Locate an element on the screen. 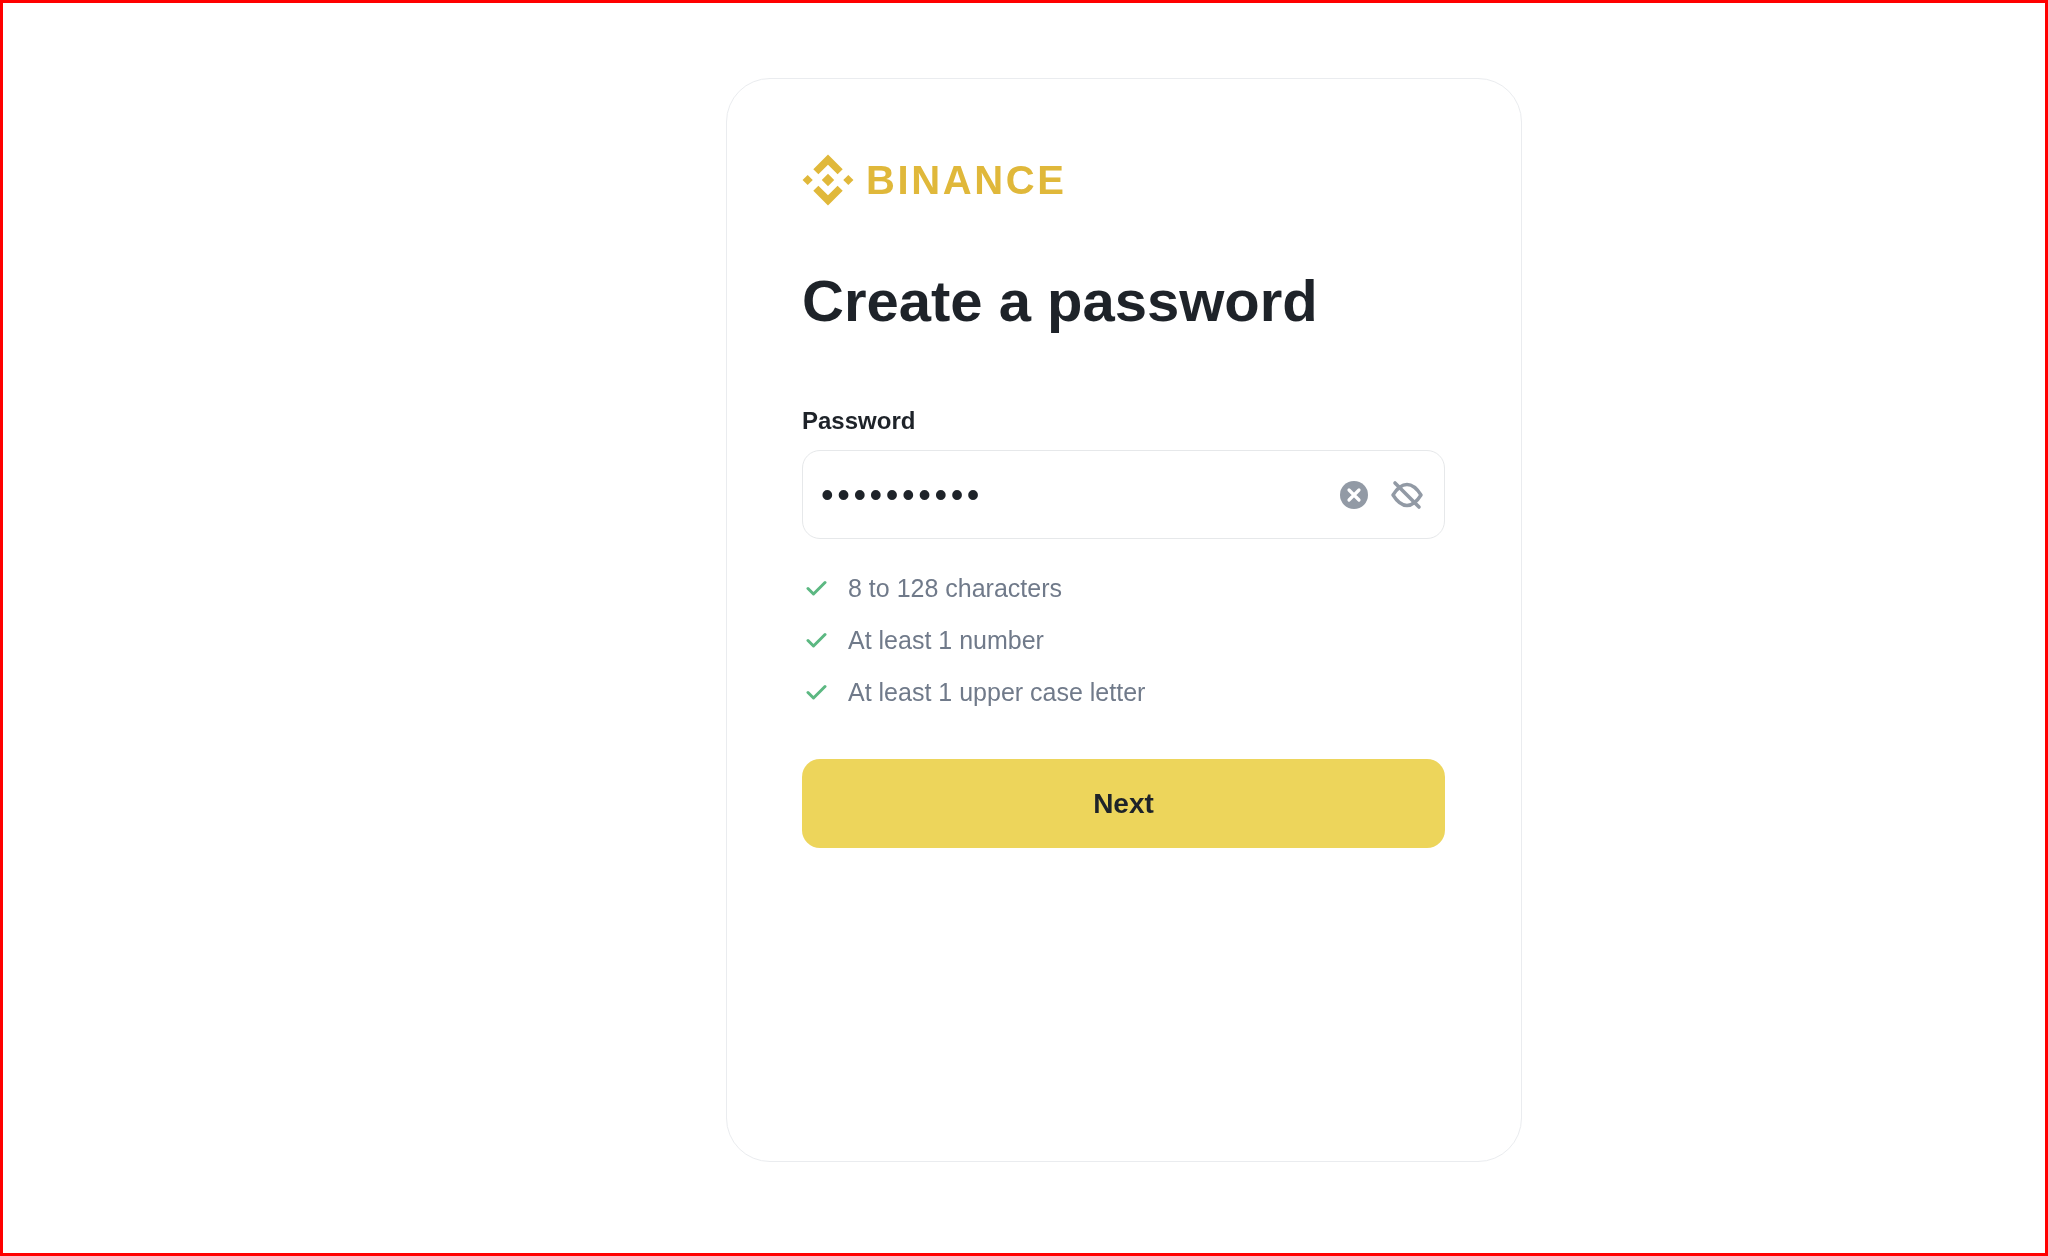 This screenshot has height=1256, width=2048. logo-text: BINANCE is located at coordinates (966, 180).